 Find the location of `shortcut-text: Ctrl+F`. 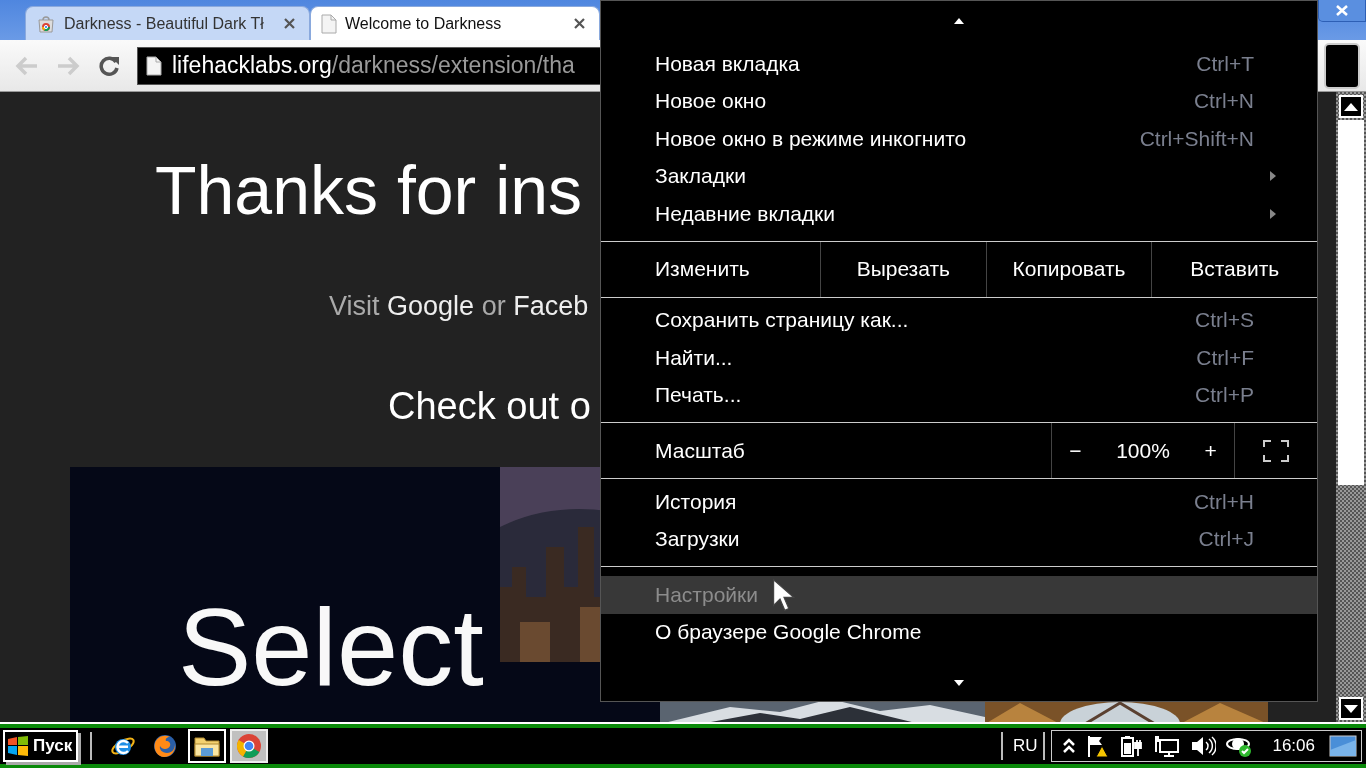

shortcut-text: Ctrl+F is located at coordinates (1225, 357).